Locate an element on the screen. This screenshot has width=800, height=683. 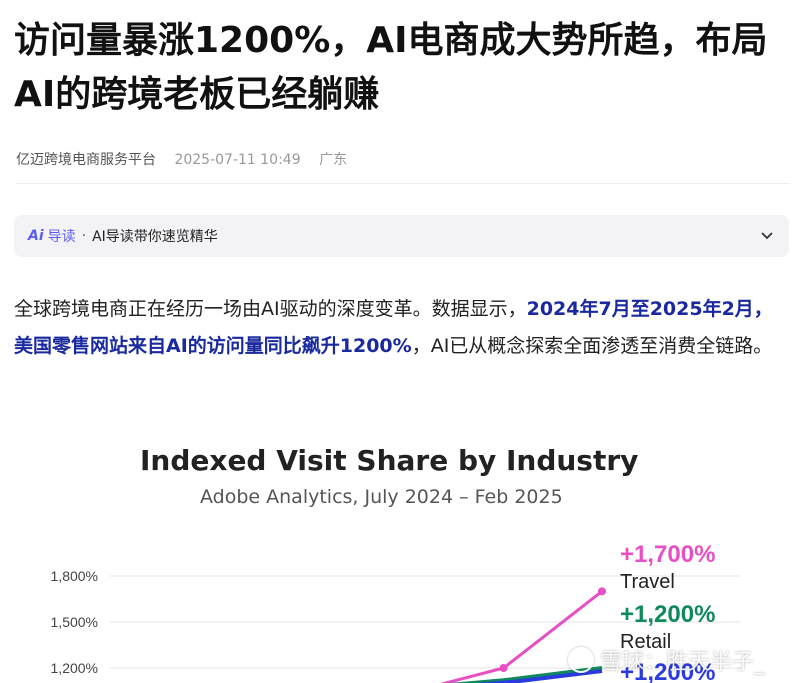
watermark: 雪球：胜天半子_ is located at coordinates (666, 660).